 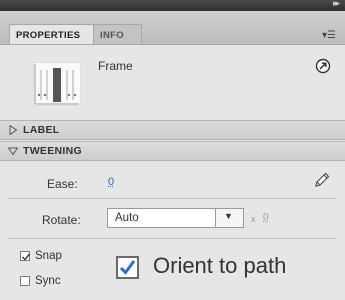 What do you see at coordinates (115, 66) in the screenshot?
I see `instance-type-label: Frame` at bounding box center [115, 66].